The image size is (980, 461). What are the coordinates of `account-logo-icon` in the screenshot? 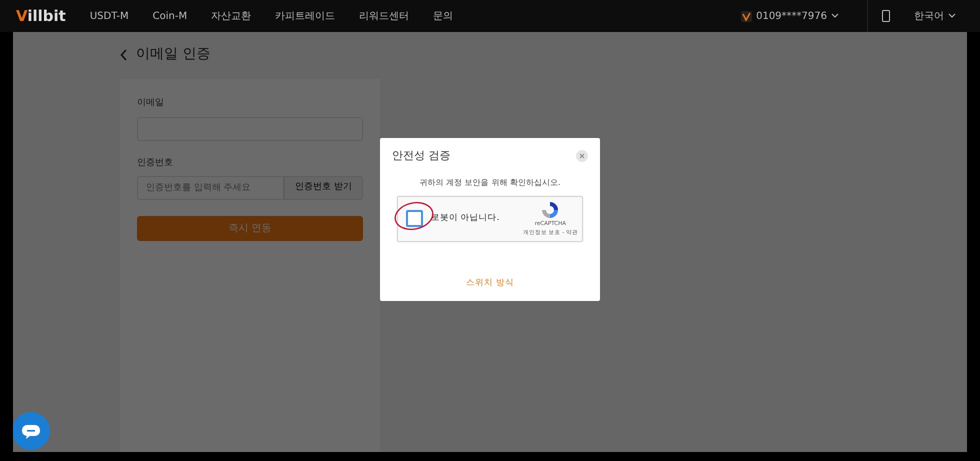 It's located at (746, 16).